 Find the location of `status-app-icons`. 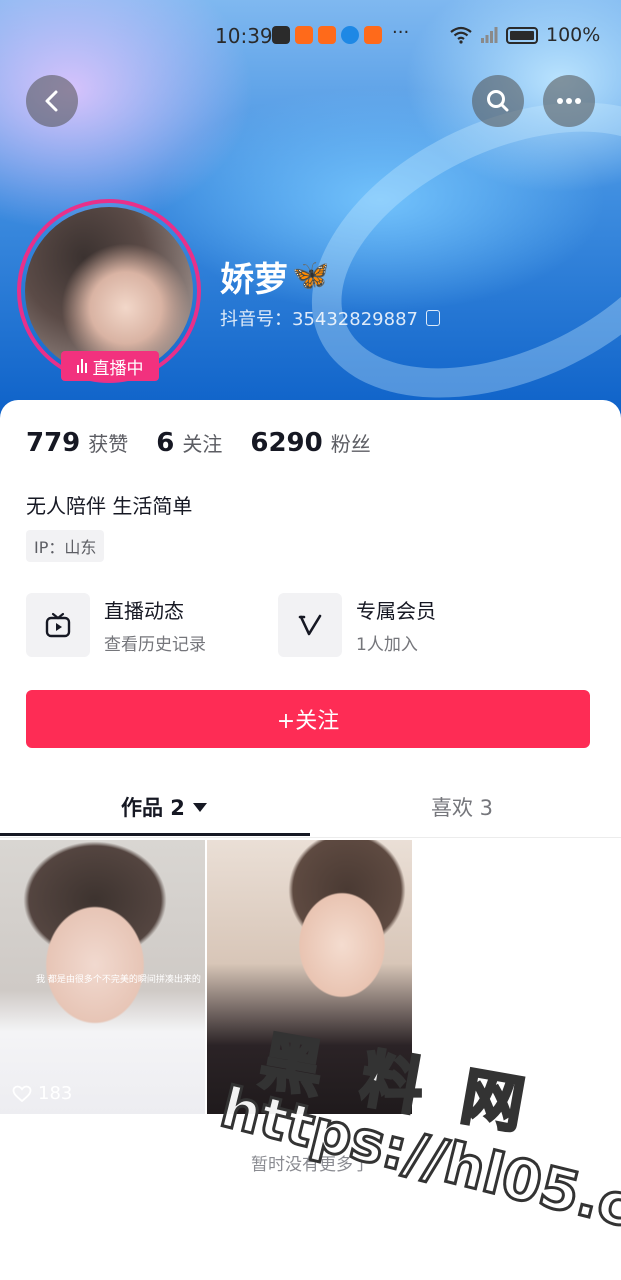

status-app-icons is located at coordinates (327, 35).